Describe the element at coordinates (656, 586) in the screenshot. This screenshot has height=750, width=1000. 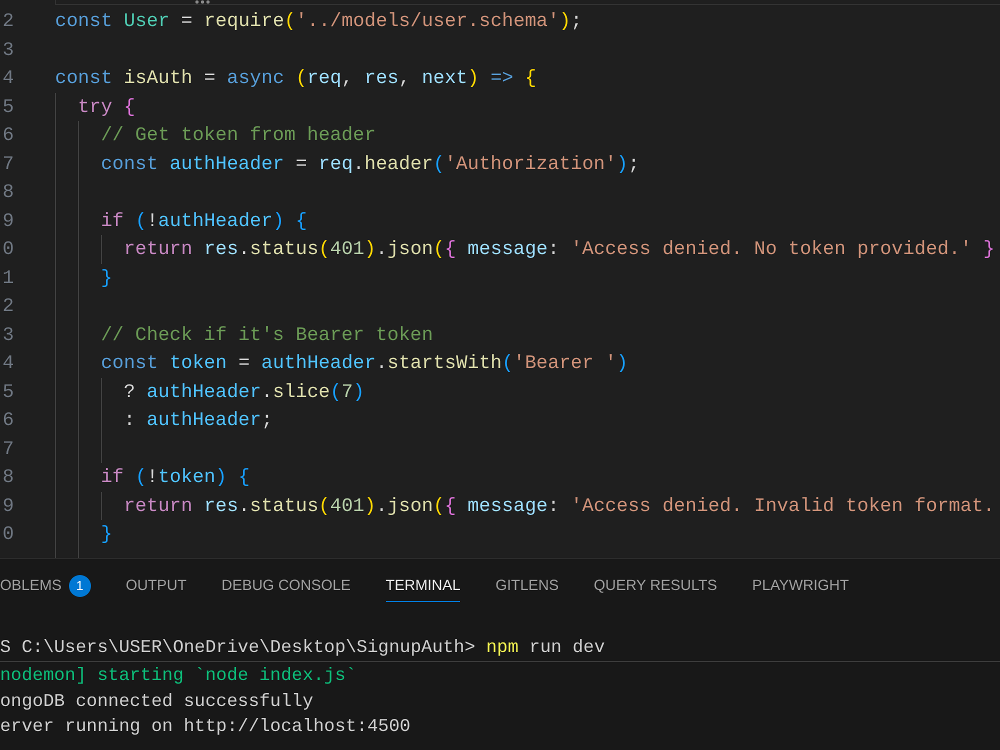
I see `panel-tab: QUERY RESULTS` at that location.